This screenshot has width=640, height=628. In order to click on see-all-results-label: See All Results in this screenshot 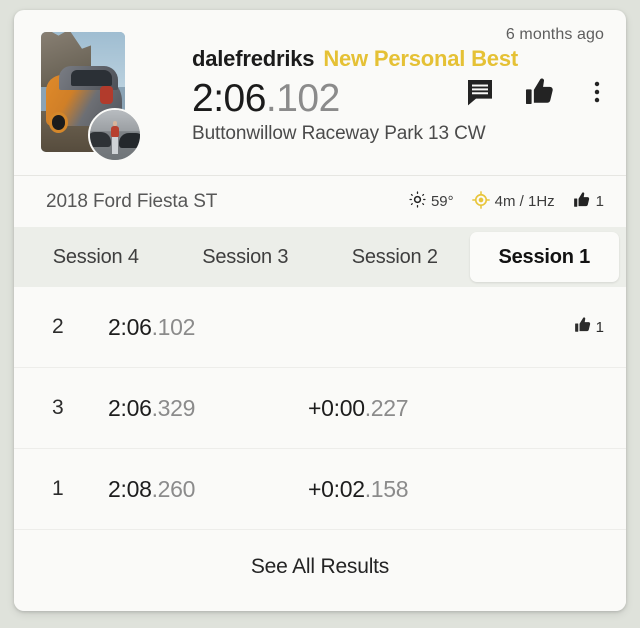, I will do `click(320, 566)`.